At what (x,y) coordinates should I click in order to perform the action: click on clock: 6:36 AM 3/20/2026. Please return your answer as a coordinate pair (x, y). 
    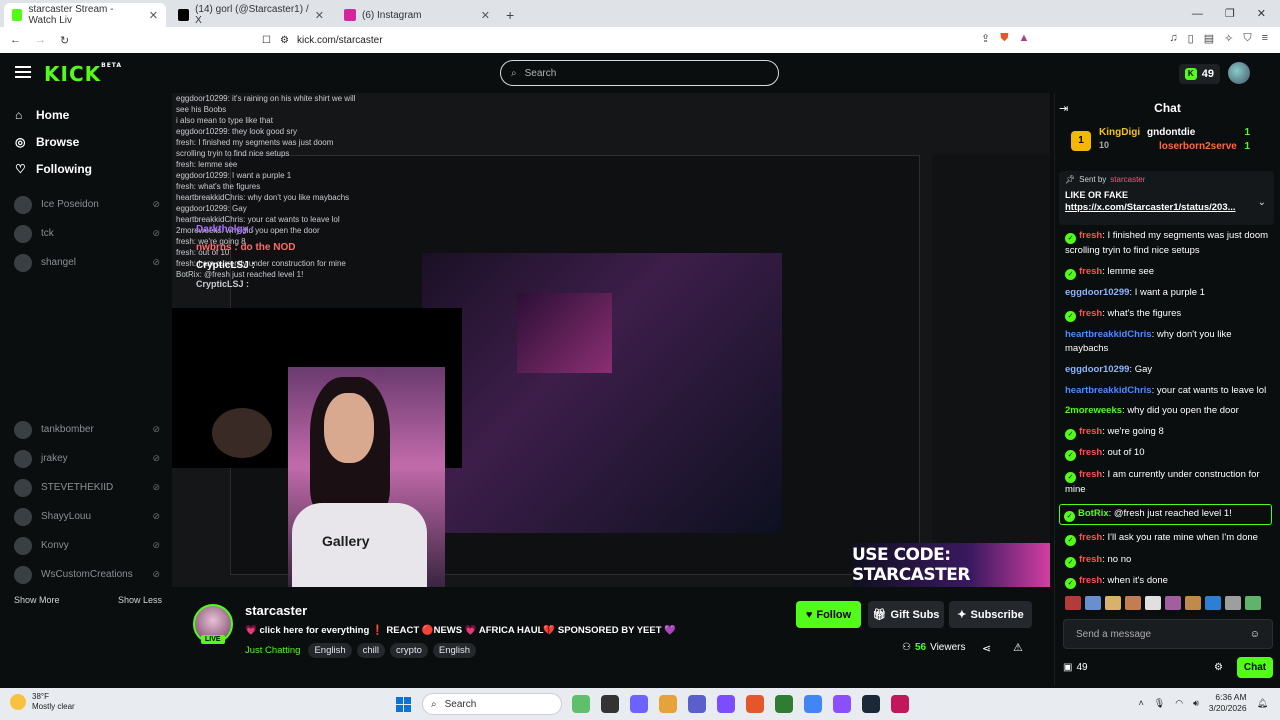
    Looking at the image, I should click on (1228, 703).